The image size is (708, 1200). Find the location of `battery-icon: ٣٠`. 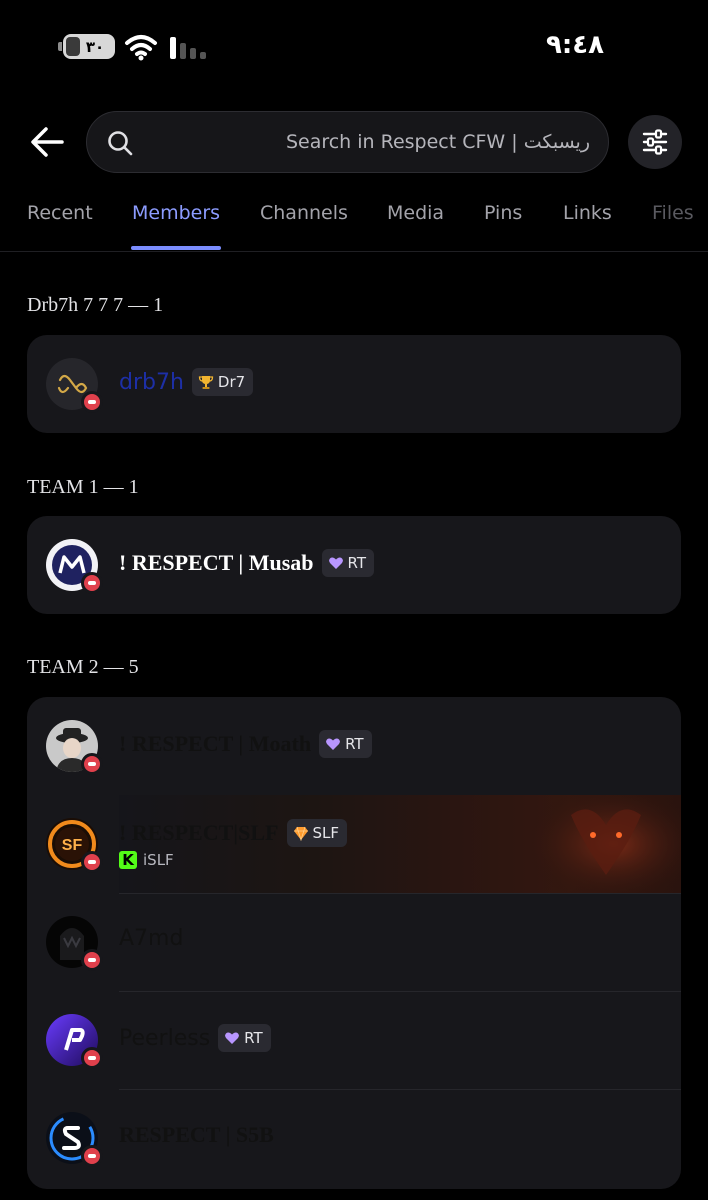

battery-icon: ٣٠ is located at coordinates (86, 46).